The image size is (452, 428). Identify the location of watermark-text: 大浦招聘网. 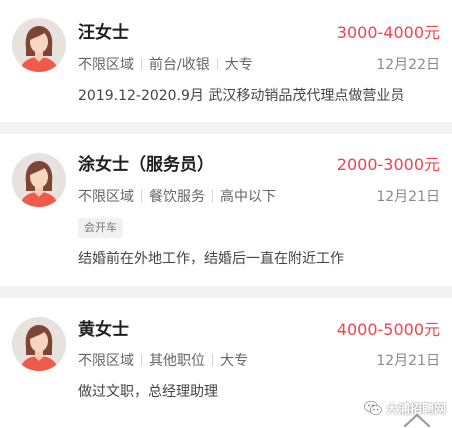
(415, 408).